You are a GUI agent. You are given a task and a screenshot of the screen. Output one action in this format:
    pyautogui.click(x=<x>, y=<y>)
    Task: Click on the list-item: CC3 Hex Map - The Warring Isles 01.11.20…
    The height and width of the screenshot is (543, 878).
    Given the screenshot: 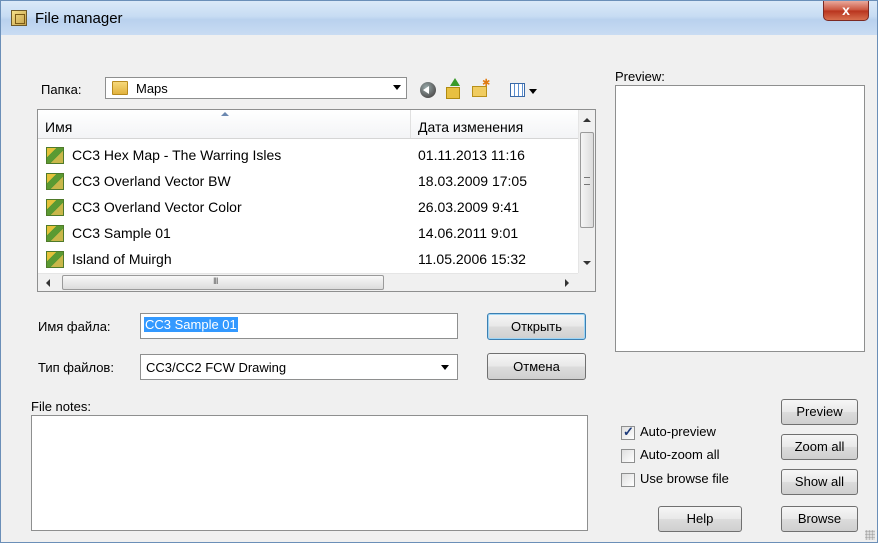 What is the action you would take?
    pyautogui.click(x=308, y=156)
    